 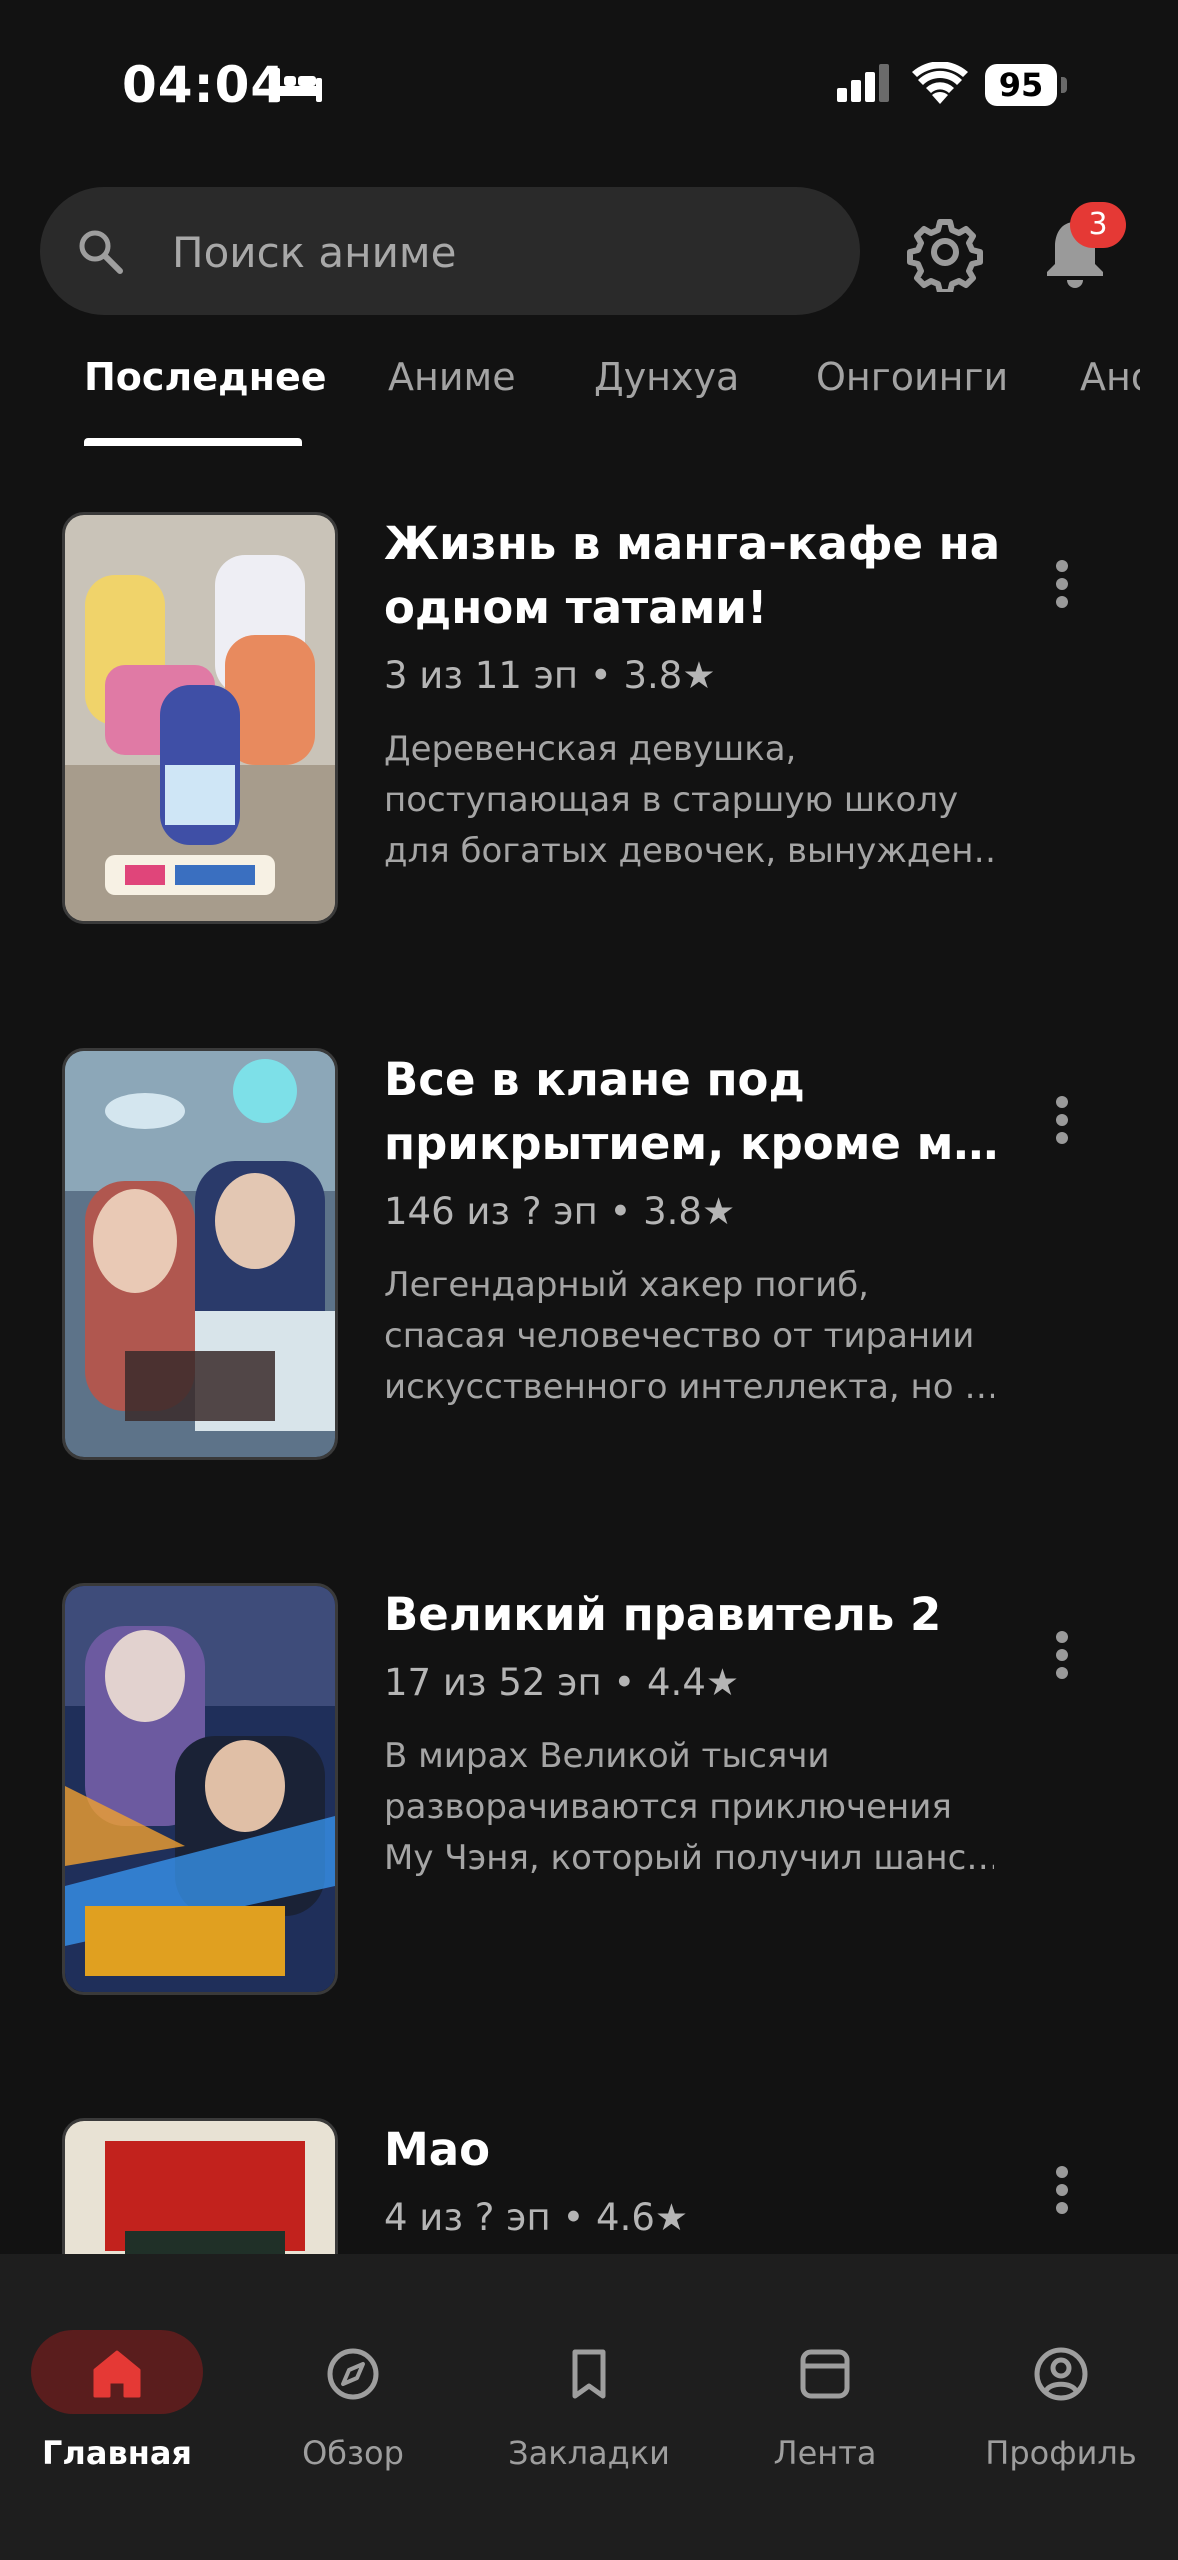 I want to click on anime-title-line: Жизнь в манга-кафе на, so click(x=692, y=543).